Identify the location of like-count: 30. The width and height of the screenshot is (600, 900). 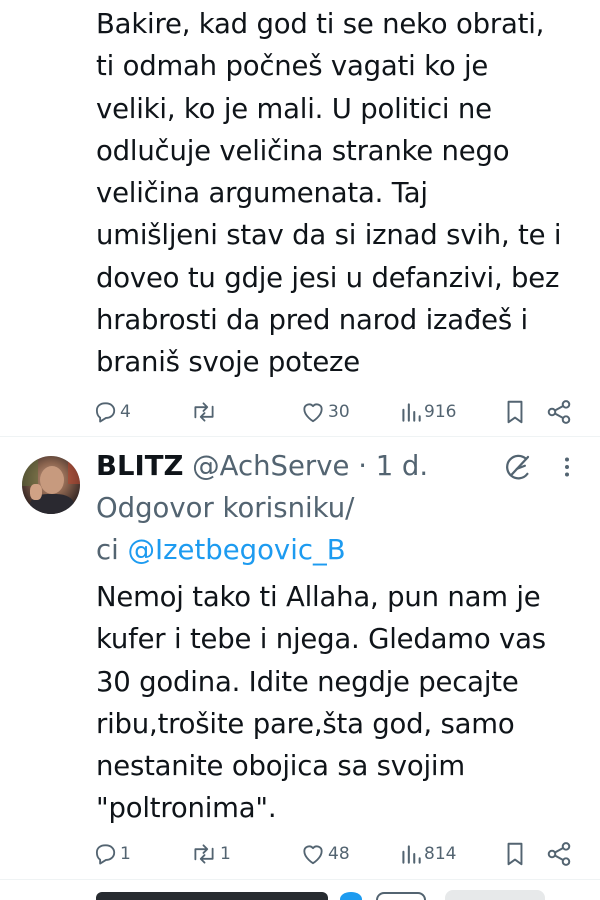
(339, 412).